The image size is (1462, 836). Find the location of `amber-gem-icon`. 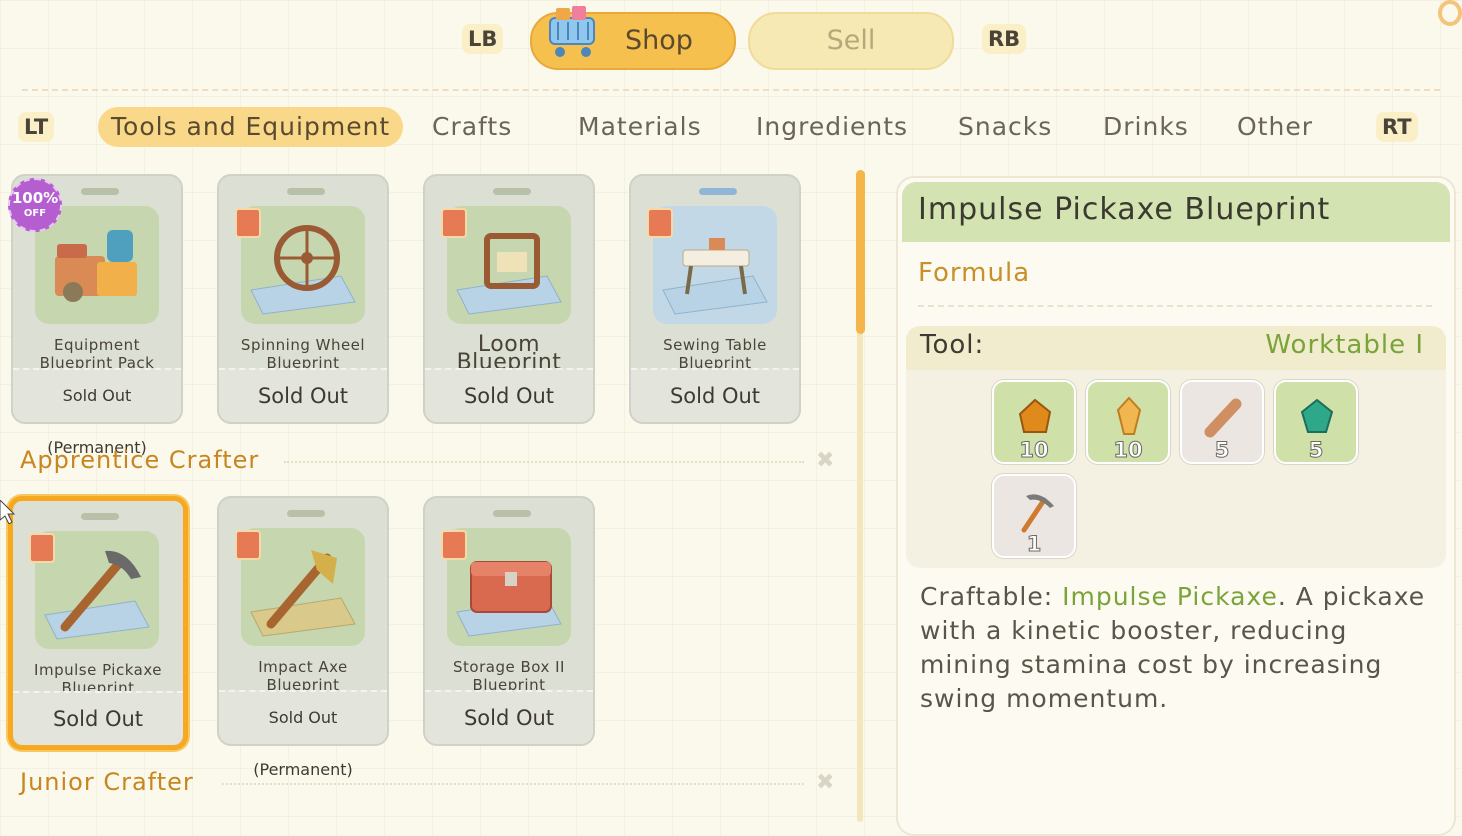

amber-gem-icon is located at coordinates (1129, 415).